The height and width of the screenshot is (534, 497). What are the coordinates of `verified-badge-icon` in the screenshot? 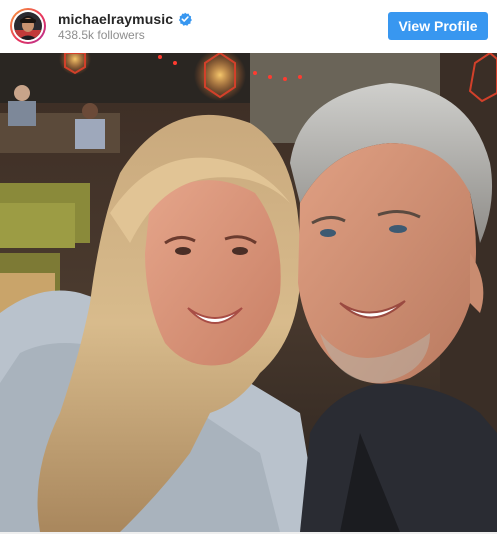 It's located at (186, 19).